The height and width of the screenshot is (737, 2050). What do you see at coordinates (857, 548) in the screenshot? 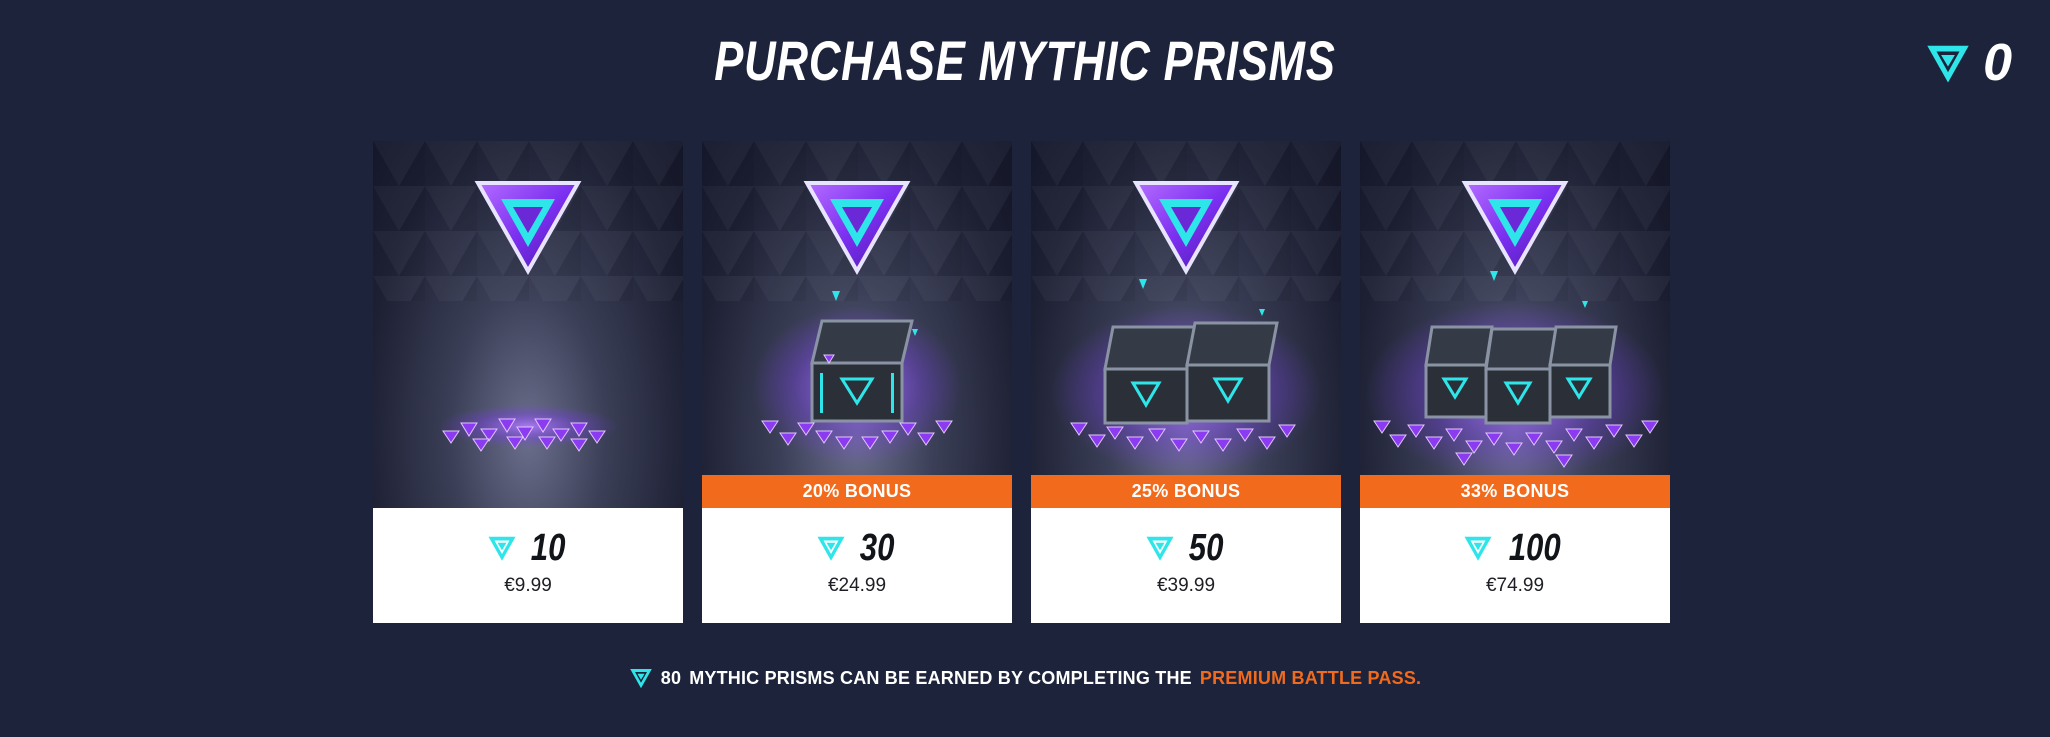
I see `offer-amount: 30` at bounding box center [857, 548].